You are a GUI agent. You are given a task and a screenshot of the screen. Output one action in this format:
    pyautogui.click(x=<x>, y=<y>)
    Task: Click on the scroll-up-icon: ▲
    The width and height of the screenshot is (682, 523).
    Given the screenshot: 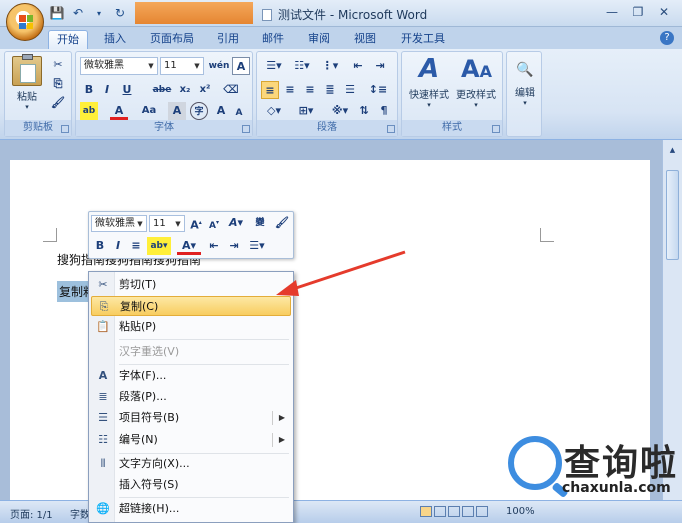 What is the action you would take?
    pyautogui.click(x=672, y=152)
    